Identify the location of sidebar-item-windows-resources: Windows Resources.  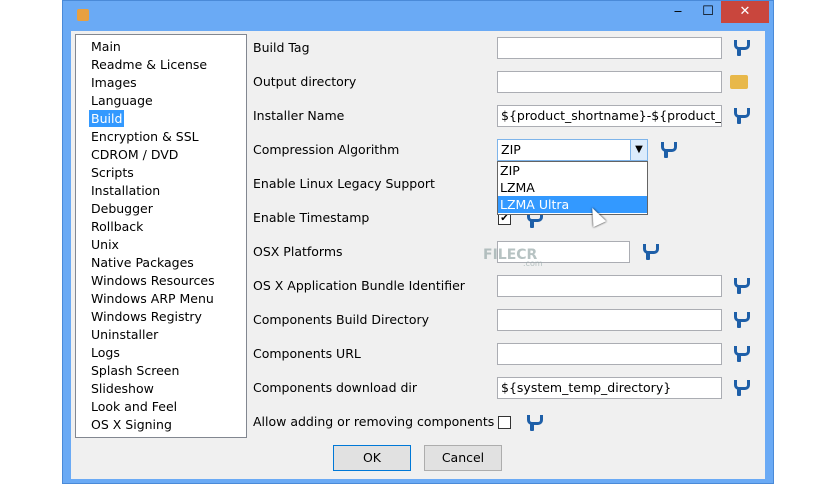
(153, 280).